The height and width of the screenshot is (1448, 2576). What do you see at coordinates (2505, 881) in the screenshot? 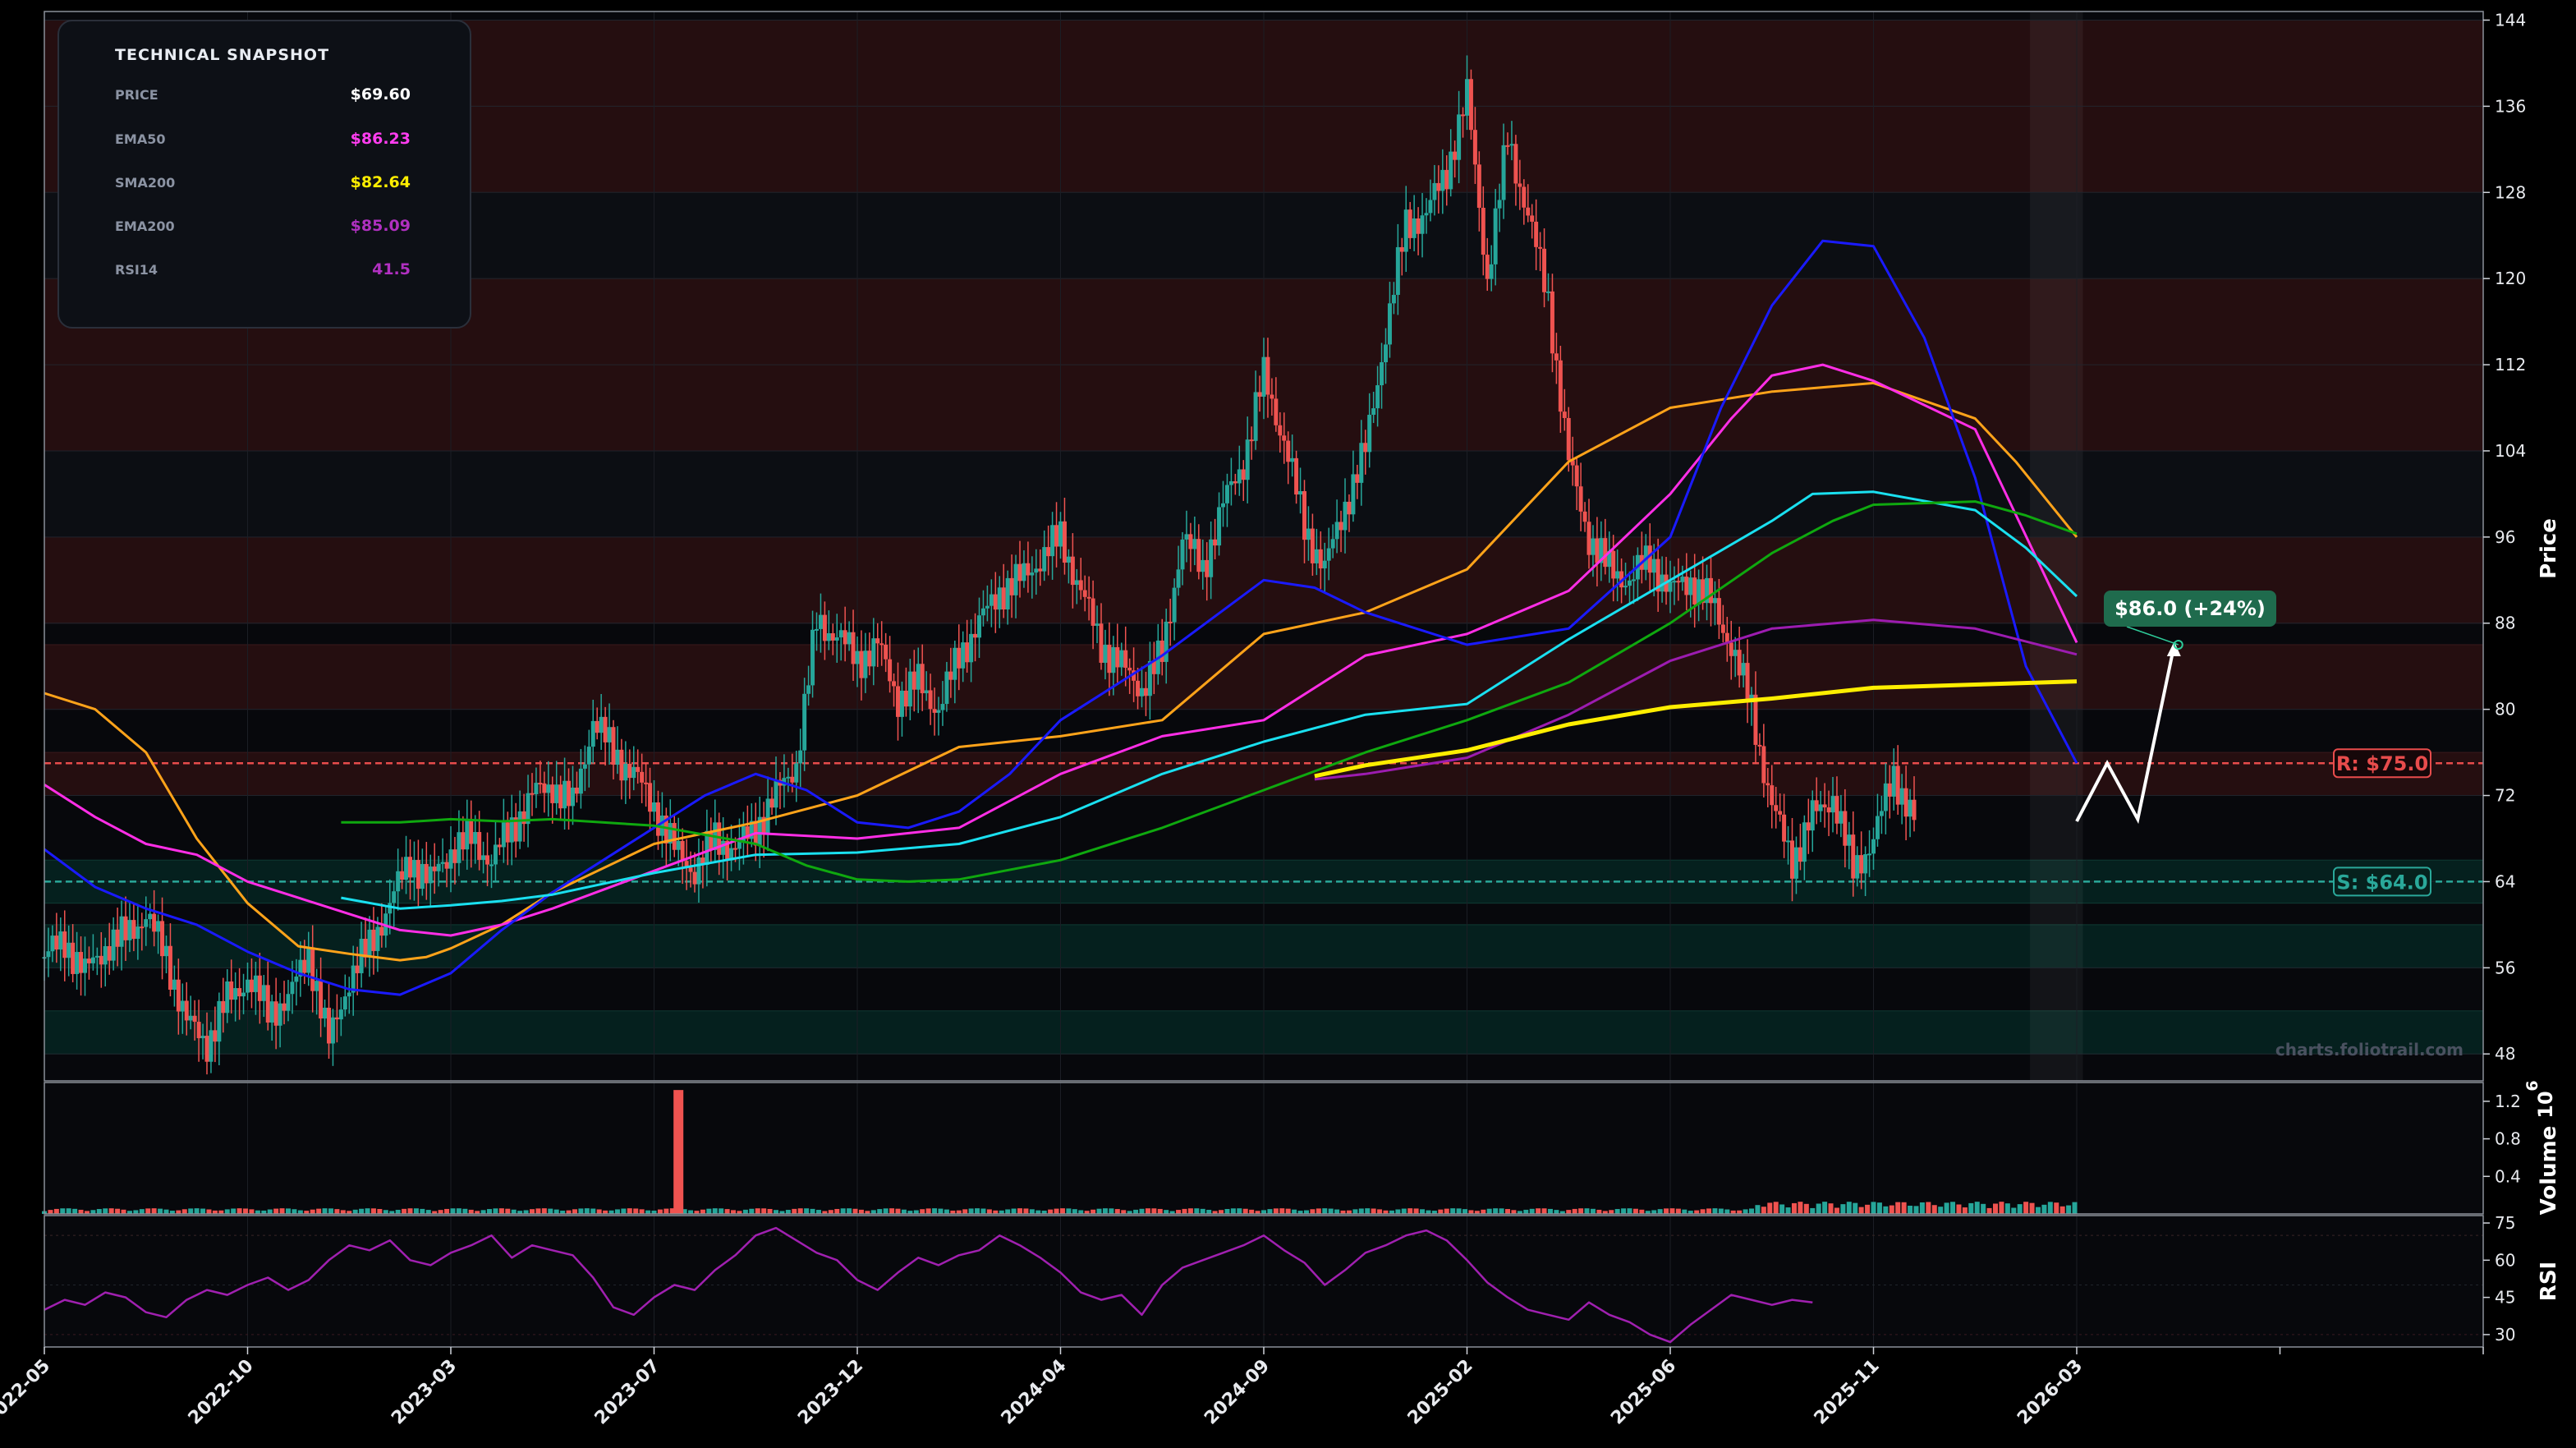
I see `price-tick-label: 64` at bounding box center [2505, 881].